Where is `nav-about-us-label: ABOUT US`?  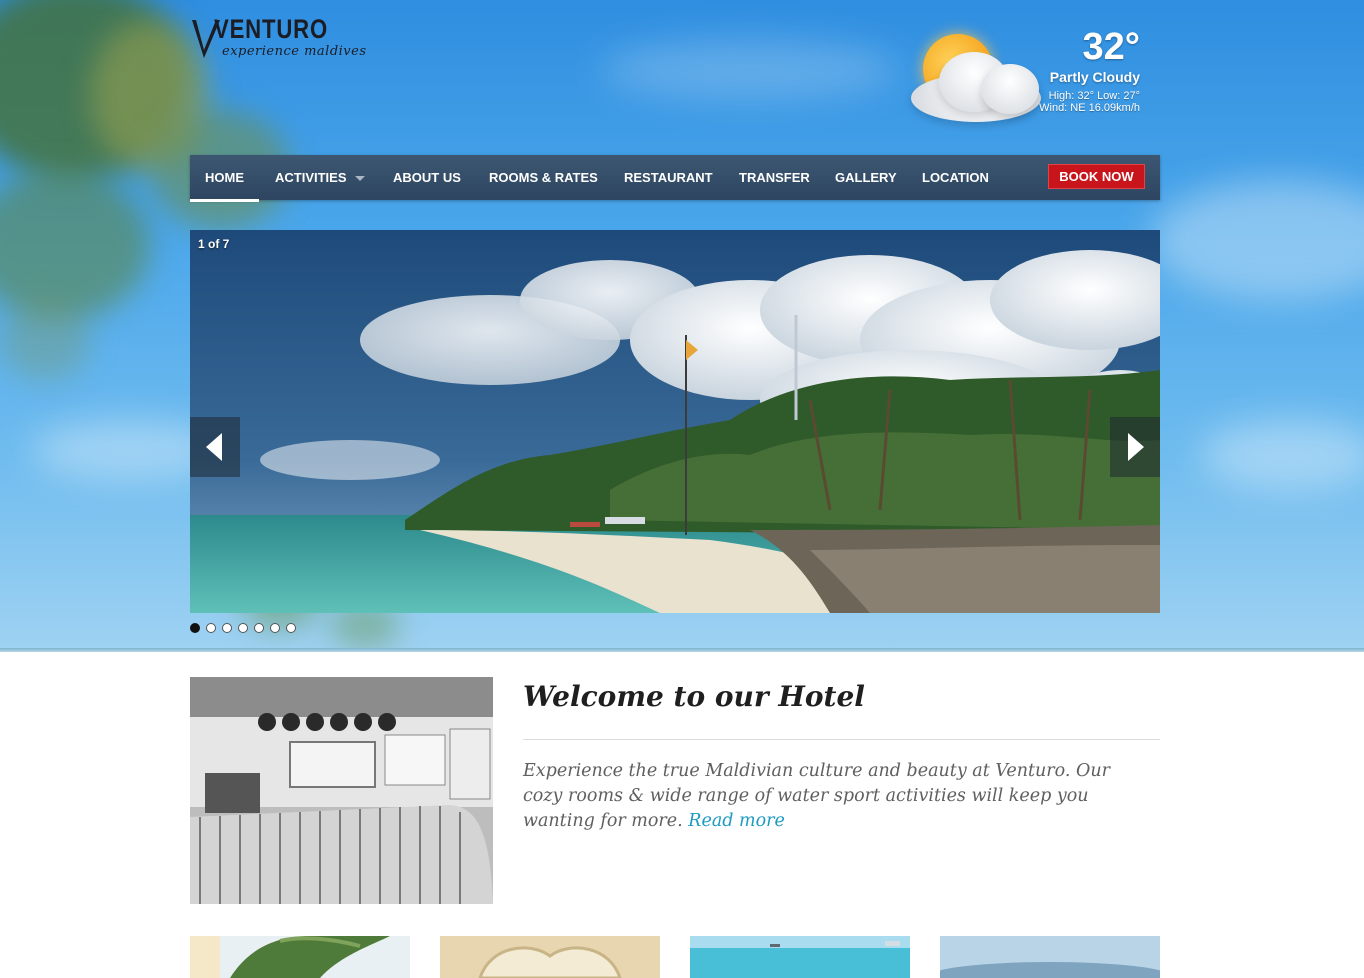 nav-about-us-label: ABOUT US is located at coordinates (427, 177).